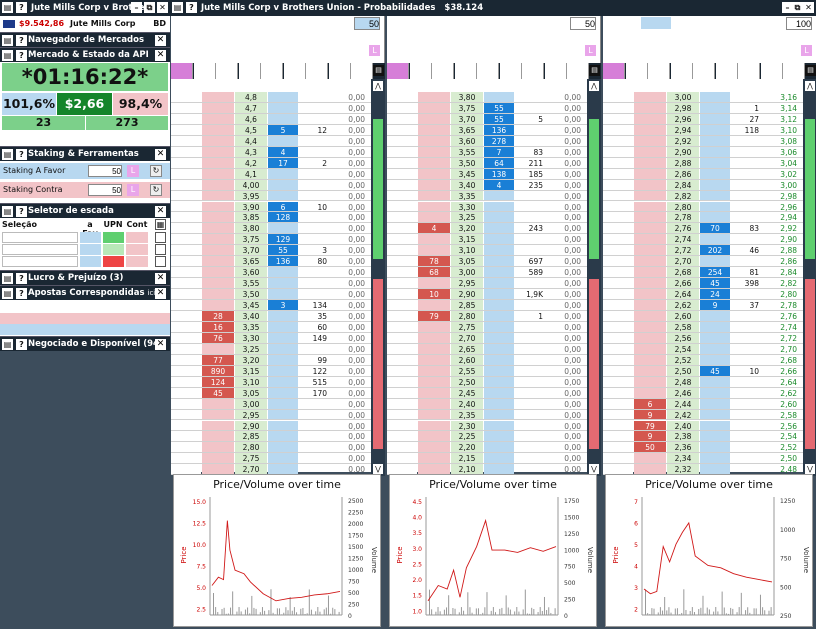  I want to click on ladder-row: 2,70 2,86, so click(703, 262).